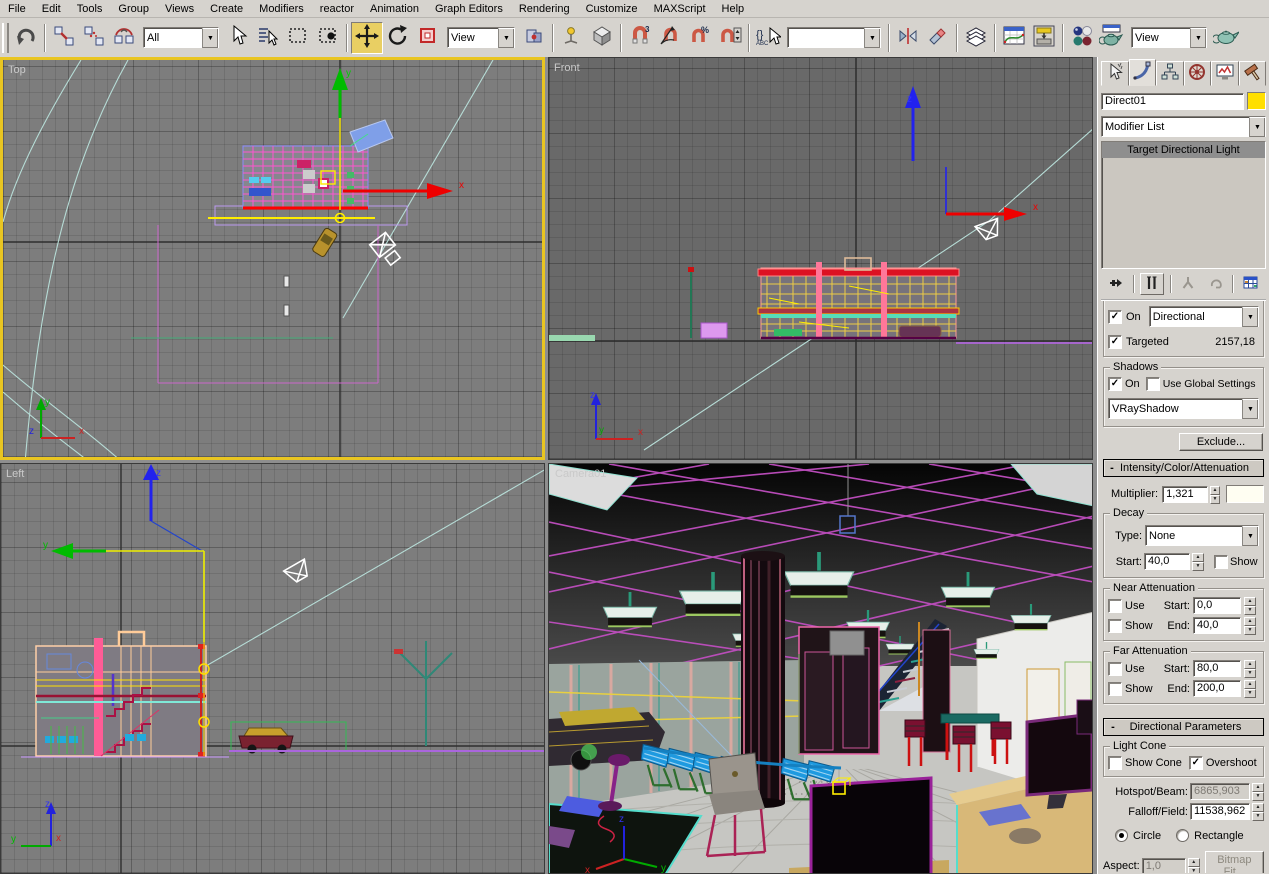 This screenshot has width=1269, height=874. I want to click on percent-snap-button: %, so click(700, 38).